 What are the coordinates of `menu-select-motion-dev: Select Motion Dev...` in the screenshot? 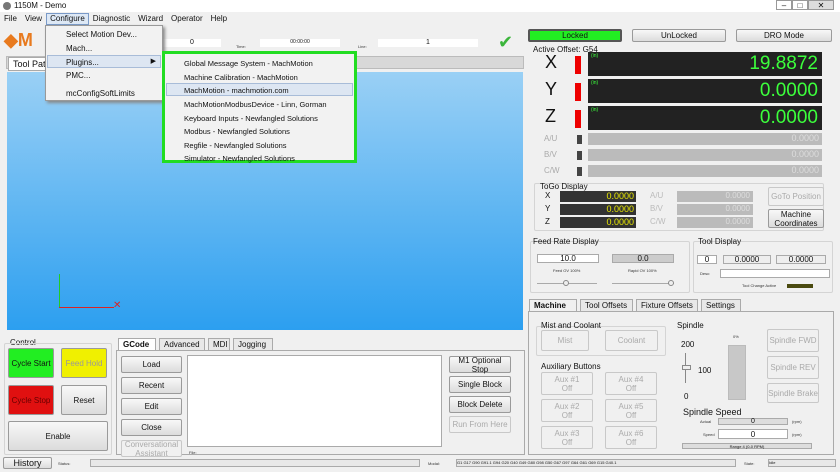 It's located at (101, 34).